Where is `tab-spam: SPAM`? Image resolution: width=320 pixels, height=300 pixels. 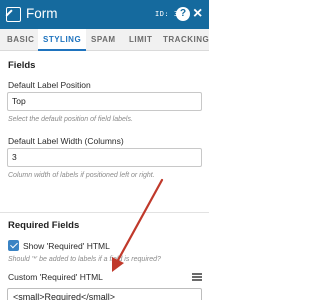 tab-spam: SPAM is located at coordinates (103, 40).